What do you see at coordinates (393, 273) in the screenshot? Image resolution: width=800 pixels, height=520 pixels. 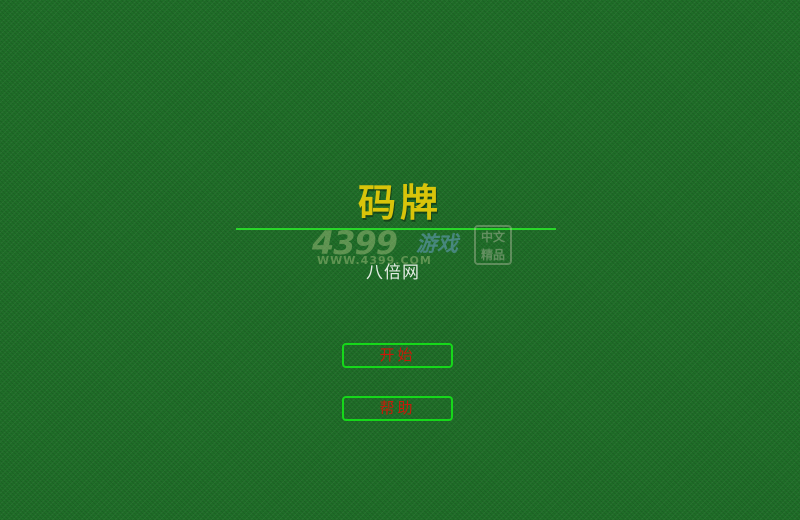 I see `game-subtitle: 八倍网` at bounding box center [393, 273].